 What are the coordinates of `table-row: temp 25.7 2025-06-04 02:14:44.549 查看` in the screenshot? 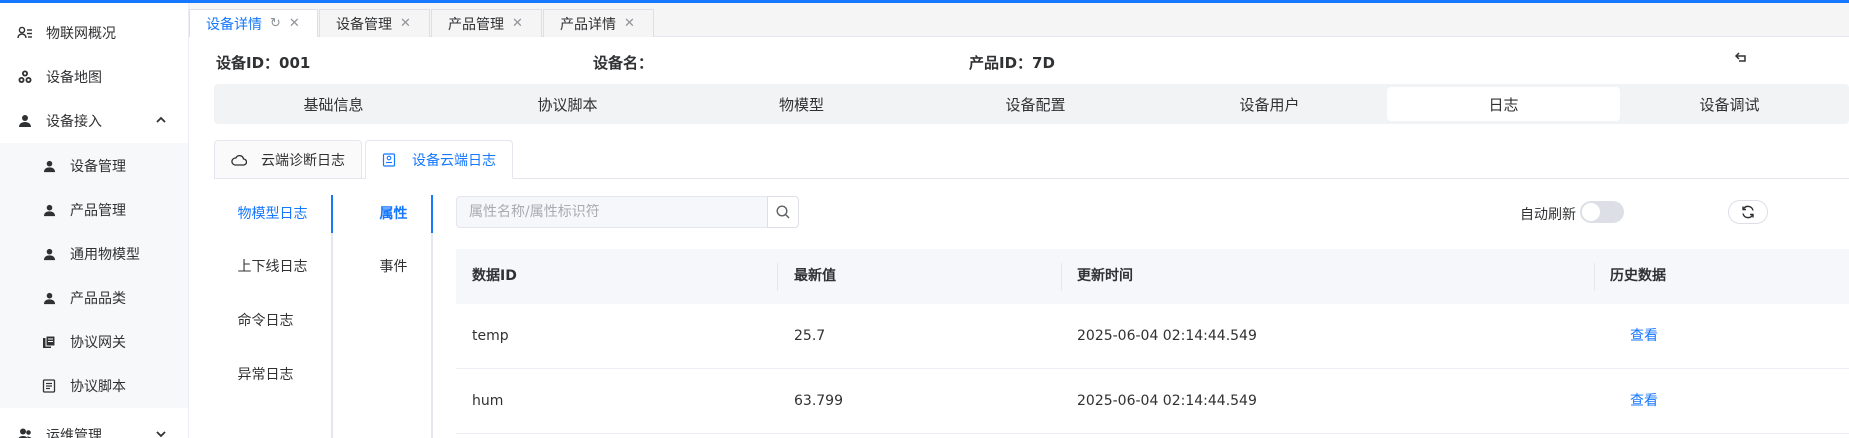 It's located at (1152, 336).